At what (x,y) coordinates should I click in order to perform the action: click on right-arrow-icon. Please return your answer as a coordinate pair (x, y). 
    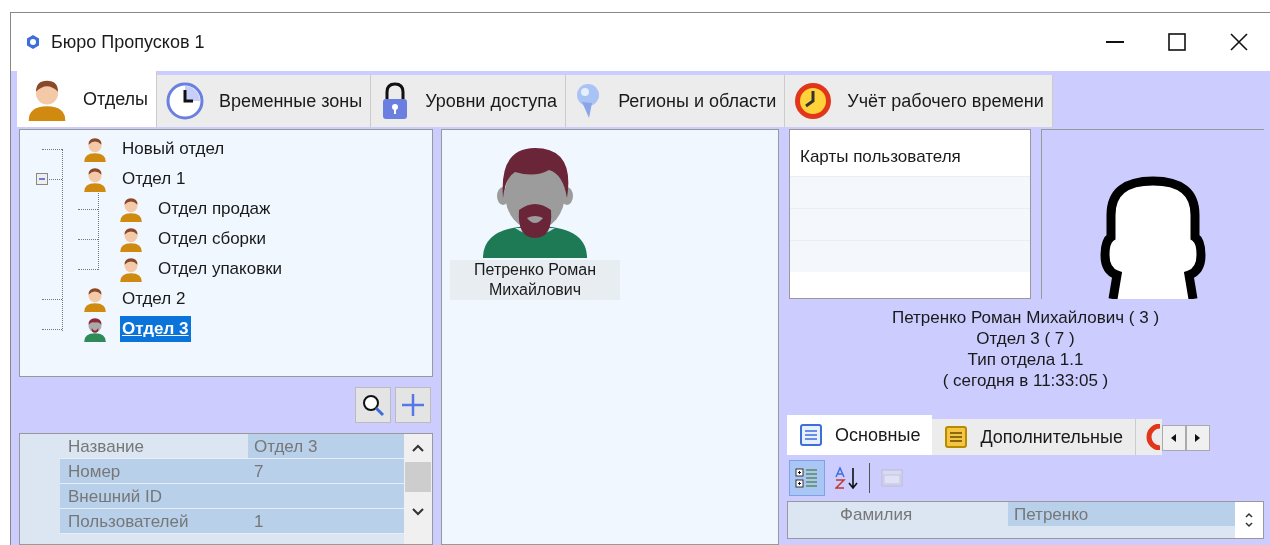
    Looking at the image, I should click on (1198, 438).